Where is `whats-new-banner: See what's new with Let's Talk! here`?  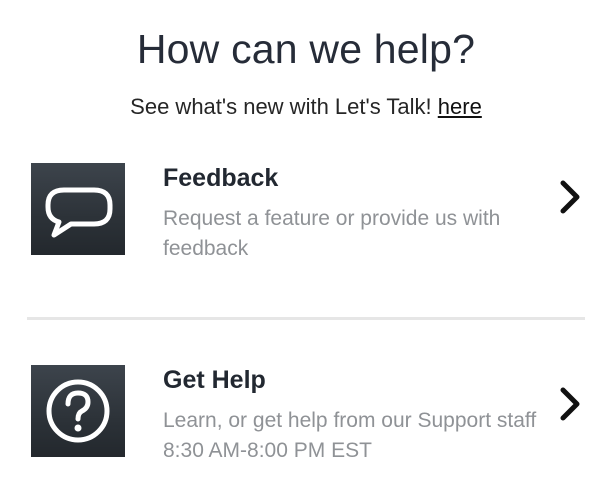
whats-new-banner: See what's new with Let's Talk! here is located at coordinates (306, 107).